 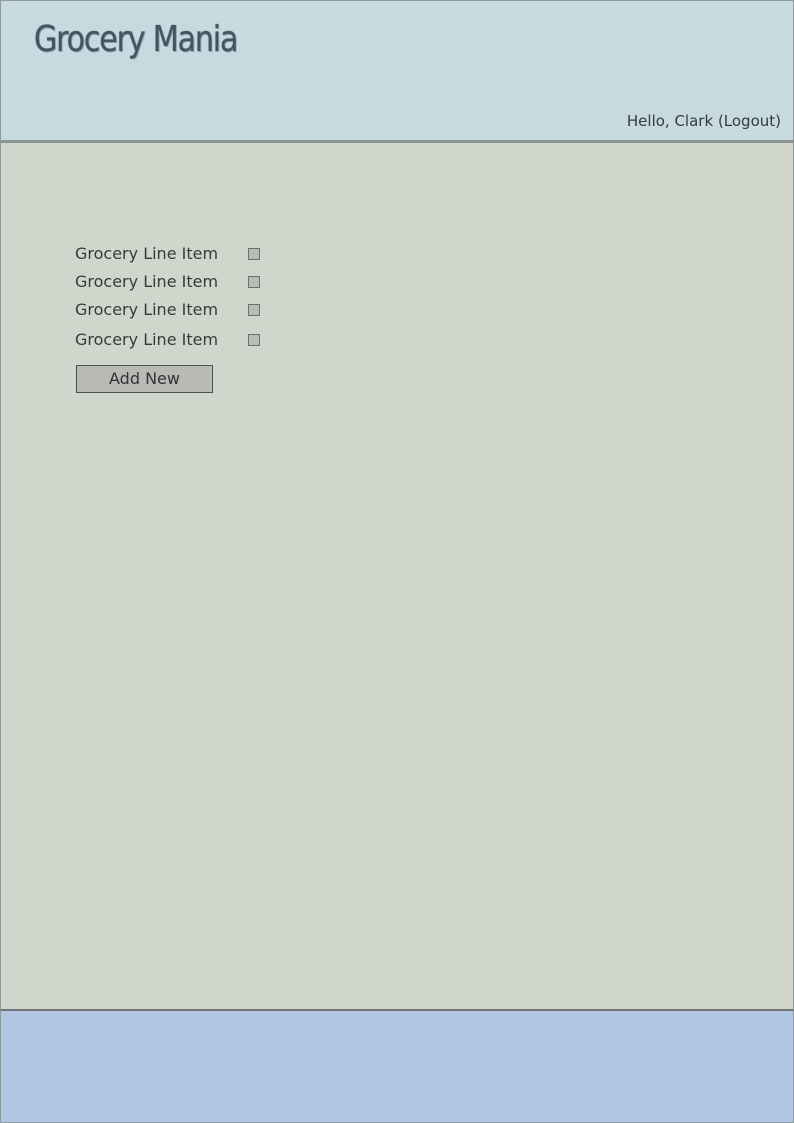 What do you see at coordinates (670, 121) in the screenshot?
I see `greeting-text: Hello, Clark` at bounding box center [670, 121].